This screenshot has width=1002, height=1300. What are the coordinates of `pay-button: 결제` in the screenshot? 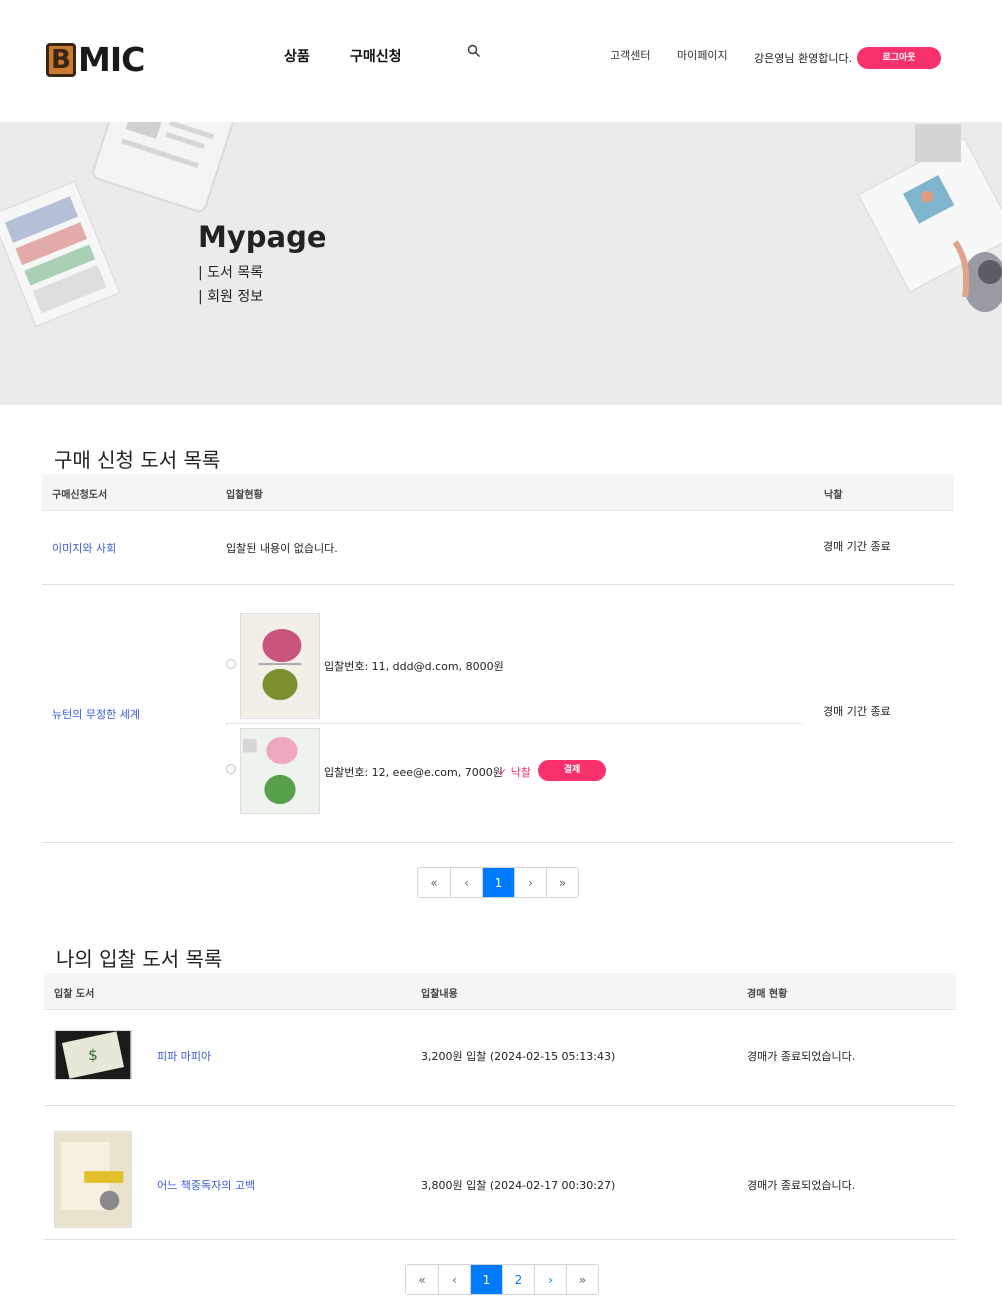 It's located at (572, 770).